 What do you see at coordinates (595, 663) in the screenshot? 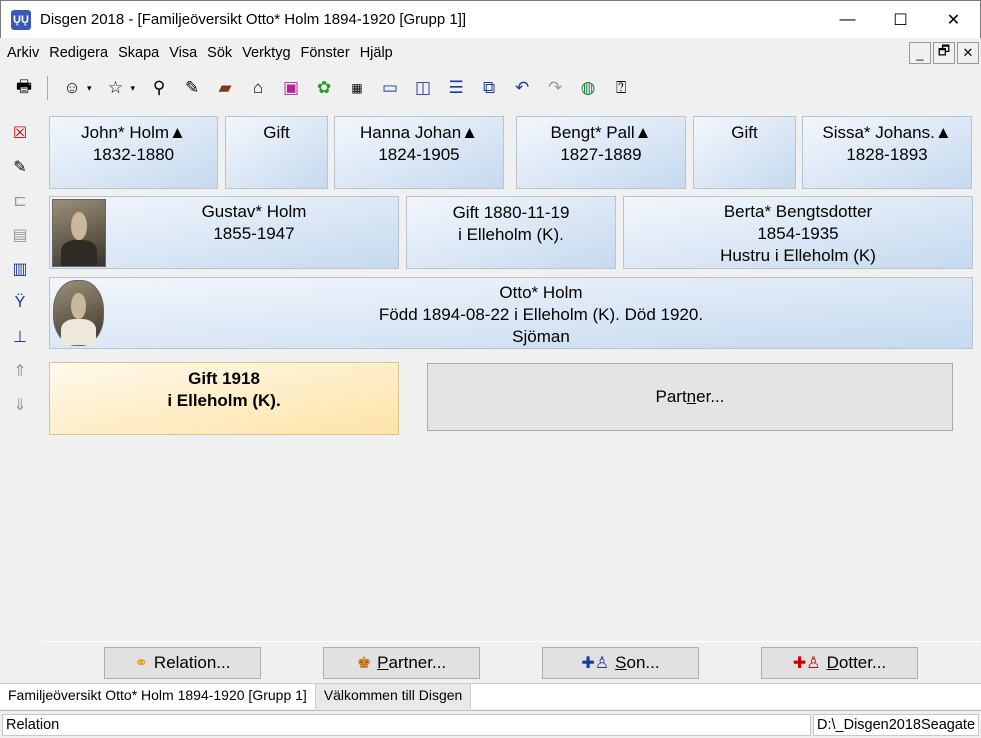
I see `add-son-icon: ✚♙` at bounding box center [595, 663].